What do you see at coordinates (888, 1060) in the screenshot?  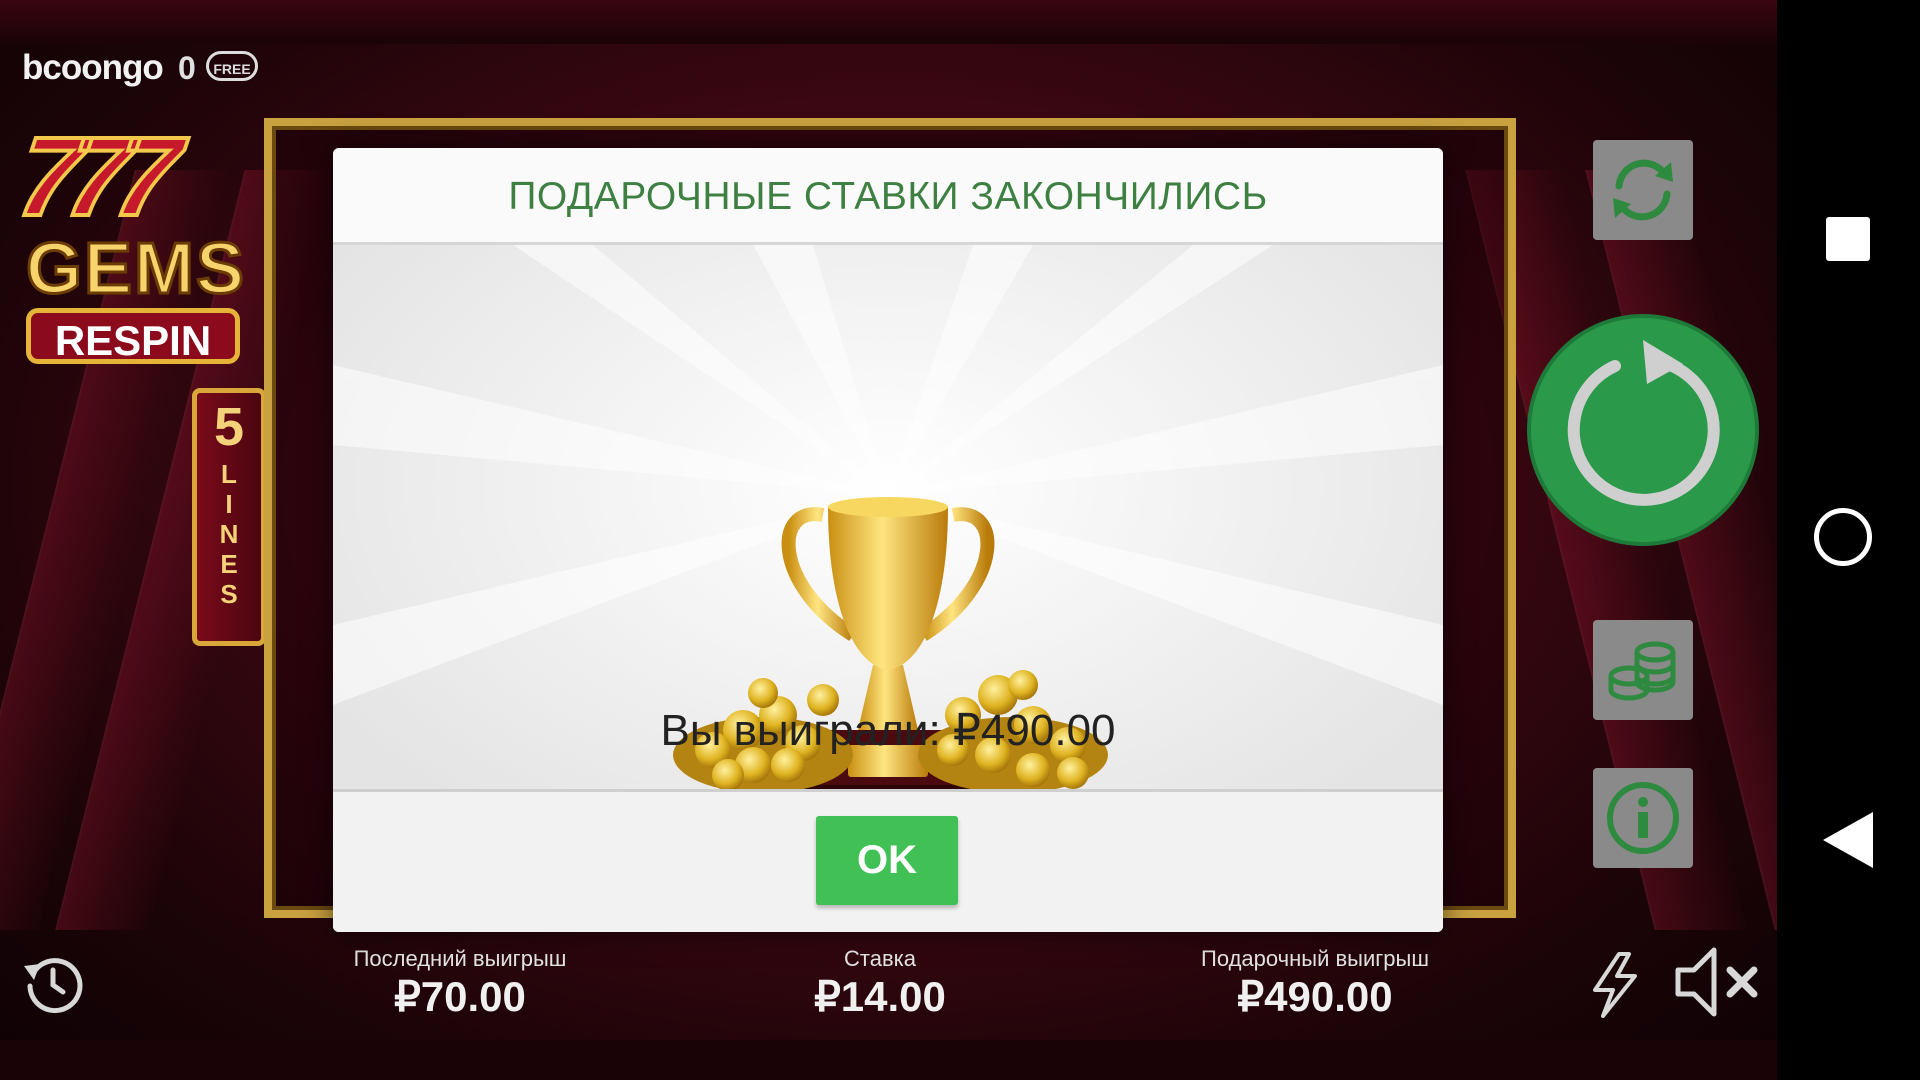 I see `bottom-bar` at bounding box center [888, 1060].